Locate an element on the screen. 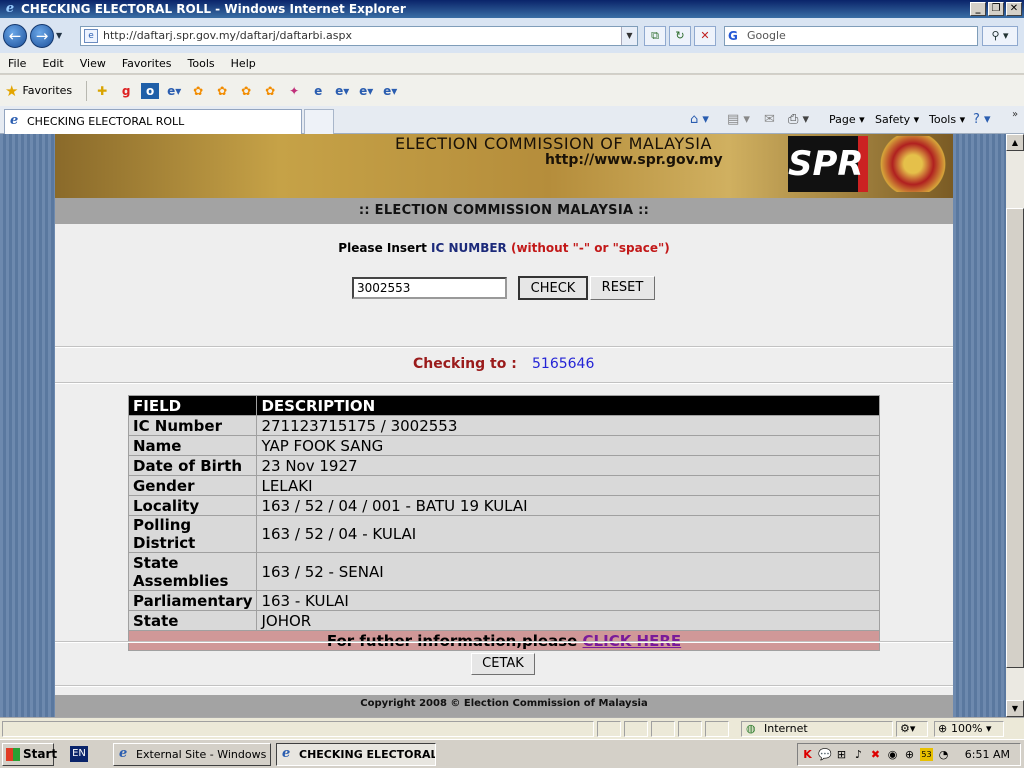  ie-shortcut-icon: e▾ is located at coordinates (174, 91).